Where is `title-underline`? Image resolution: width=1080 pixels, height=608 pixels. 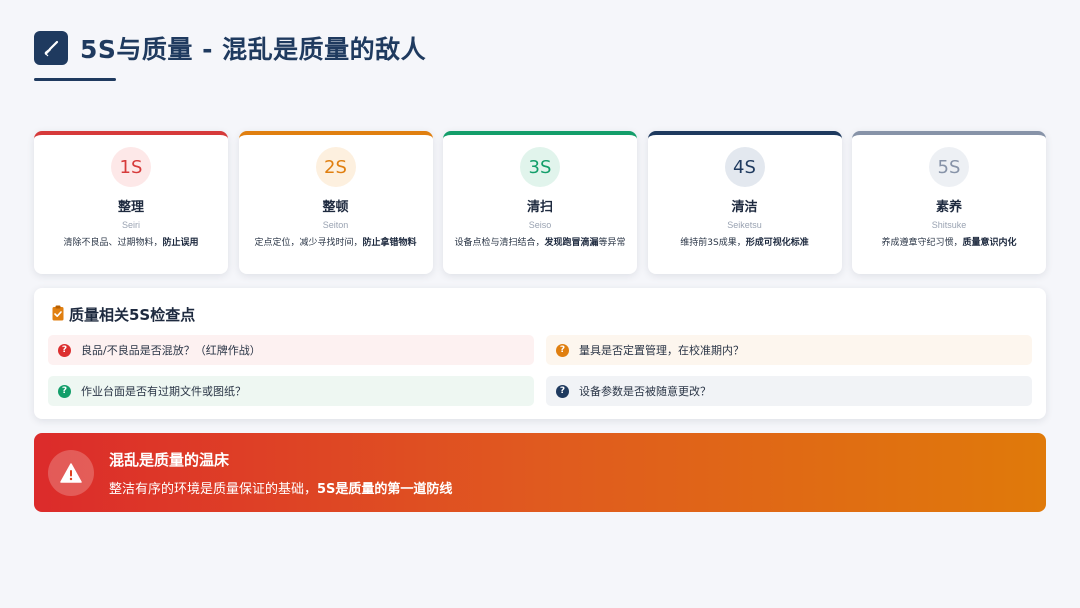
title-underline is located at coordinates (75, 79).